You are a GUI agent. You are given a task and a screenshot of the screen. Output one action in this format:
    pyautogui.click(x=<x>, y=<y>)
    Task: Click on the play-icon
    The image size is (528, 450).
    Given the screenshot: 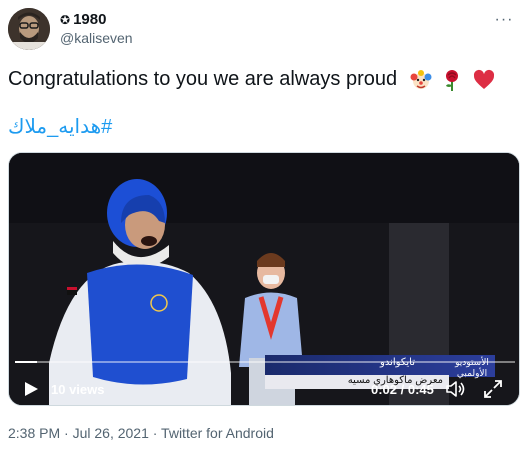 What is the action you would take?
    pyautogui.click(x=31, y=389)
    